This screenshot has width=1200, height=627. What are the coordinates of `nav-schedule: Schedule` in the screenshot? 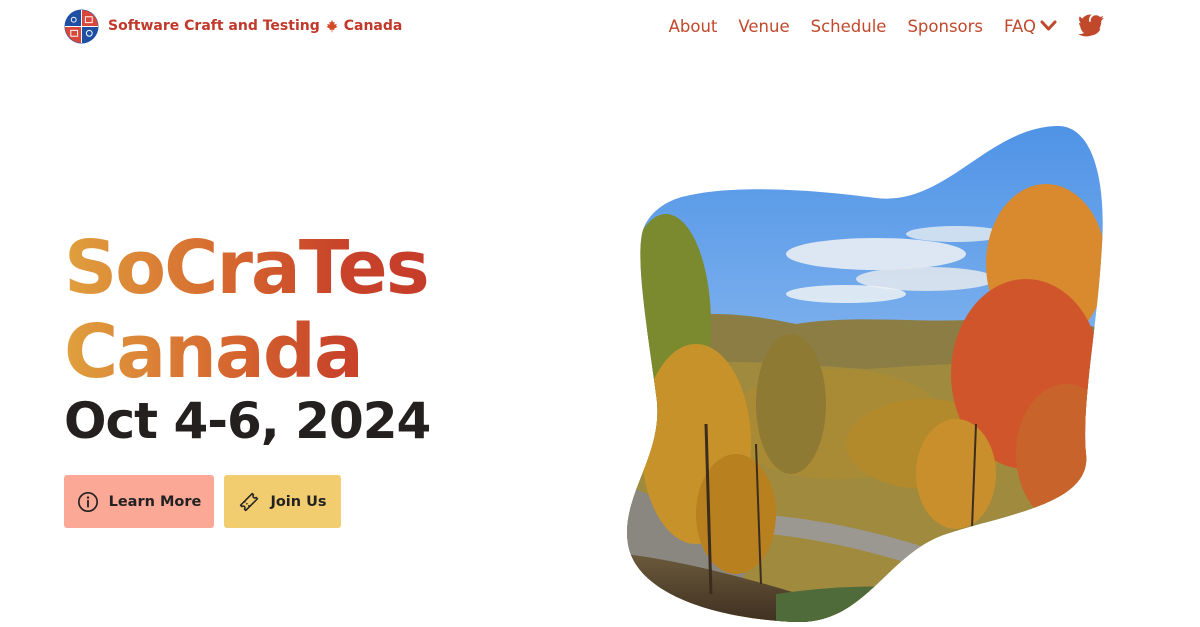 It's located at (849, 26).